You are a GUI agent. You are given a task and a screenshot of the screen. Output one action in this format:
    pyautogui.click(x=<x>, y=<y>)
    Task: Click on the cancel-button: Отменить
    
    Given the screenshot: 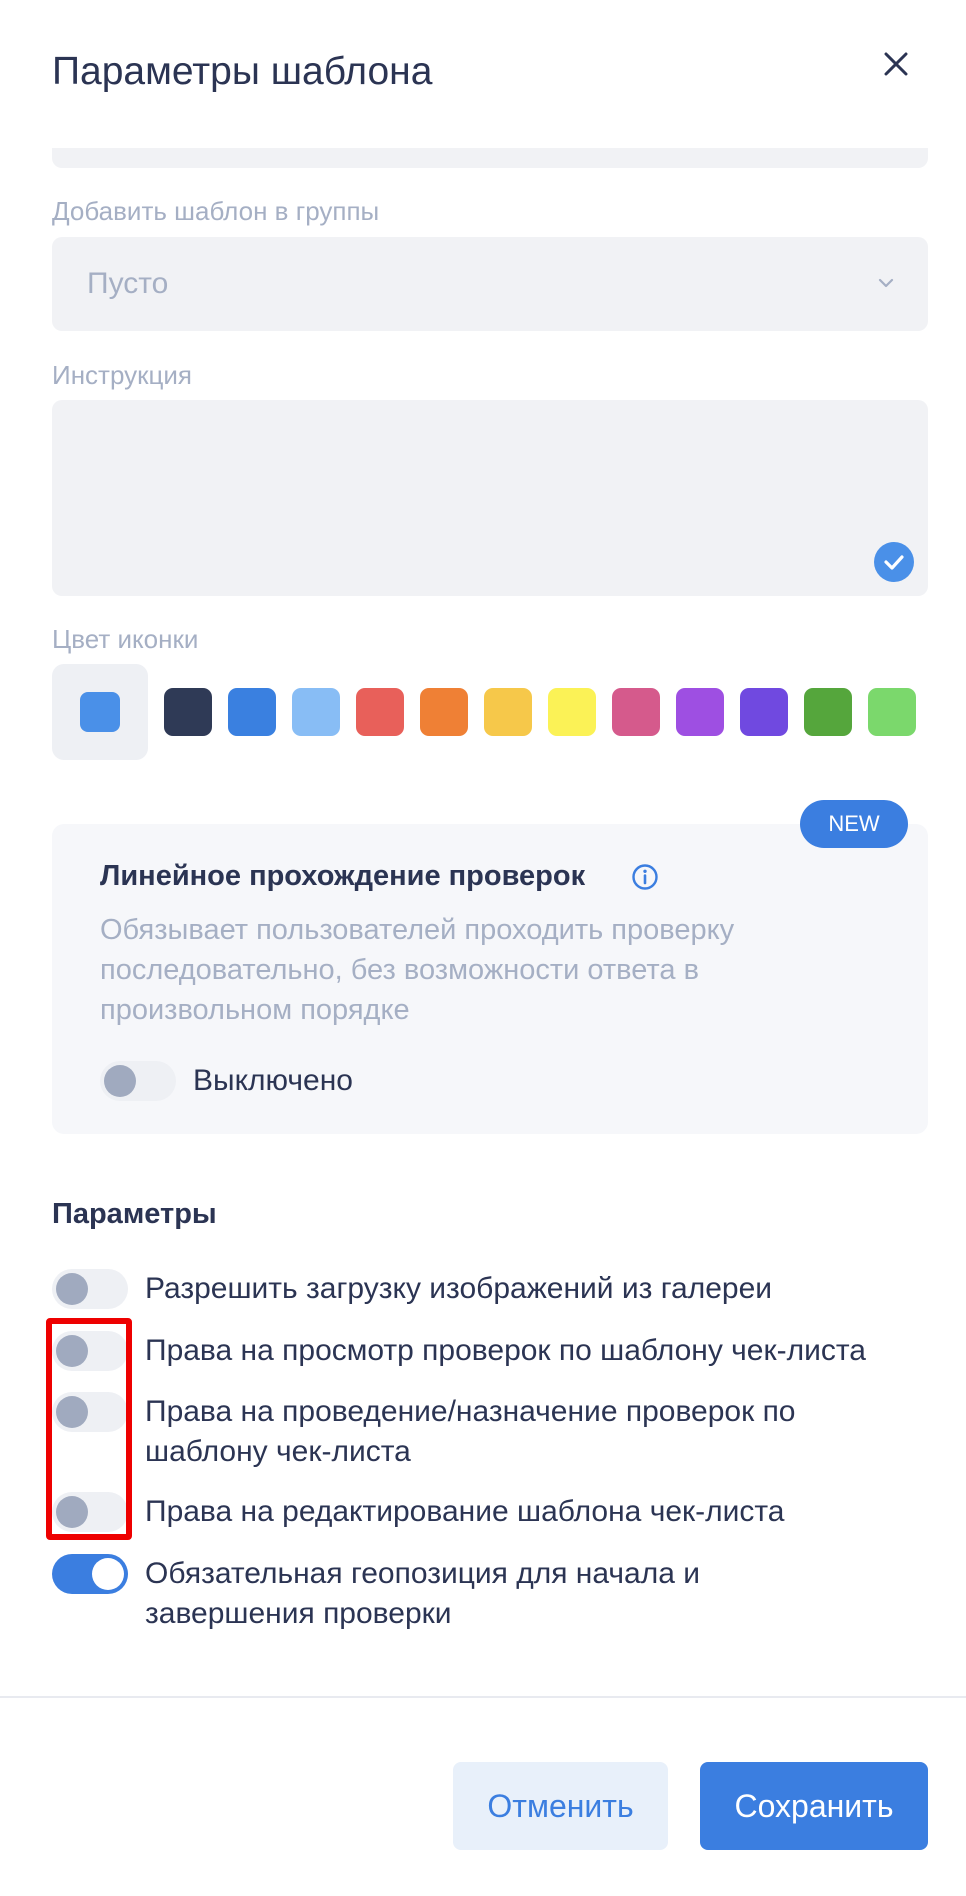 What is the action you would take?
    pyautogui.click(x=560, y=1806)
    